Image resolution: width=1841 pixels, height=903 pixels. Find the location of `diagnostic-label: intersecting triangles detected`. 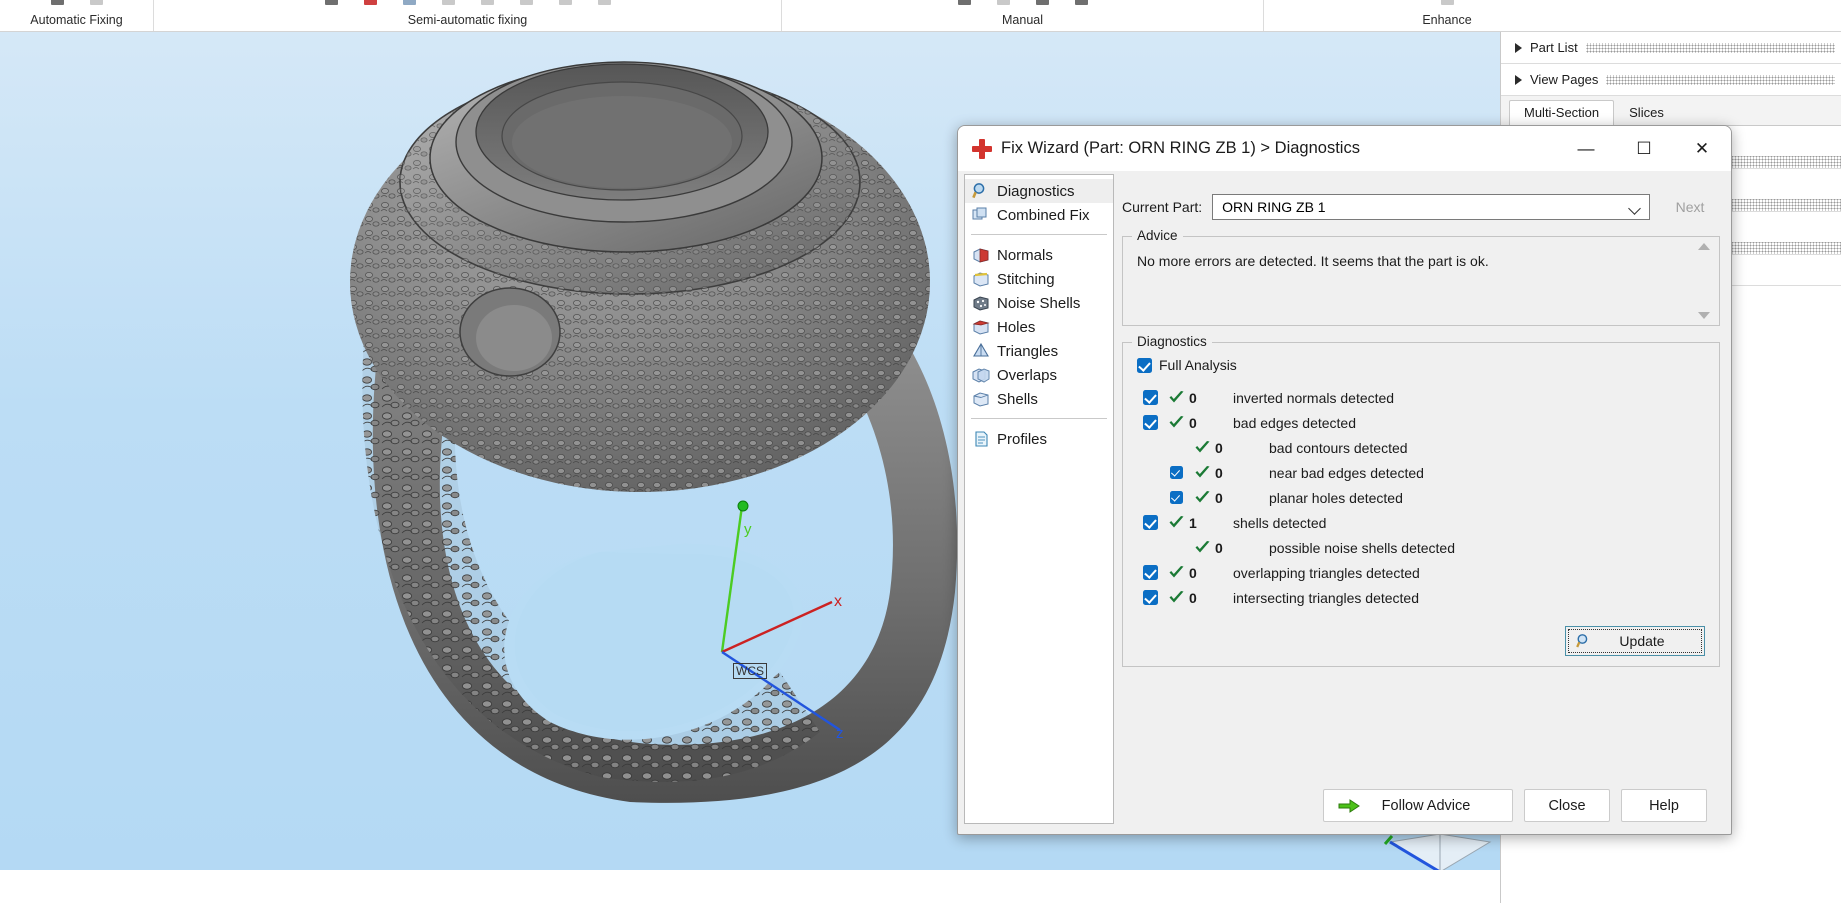

diagnostic-label: intersecting triangles detected is located at coordinates (1326, 597).